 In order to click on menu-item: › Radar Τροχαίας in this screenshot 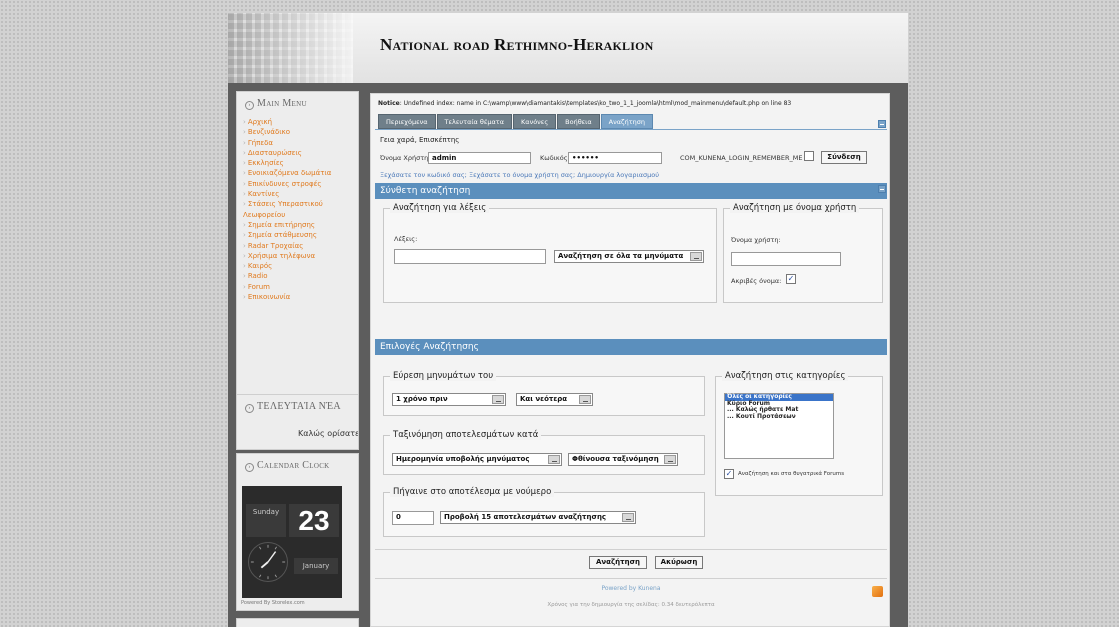, I will do `click(297, 246)`.